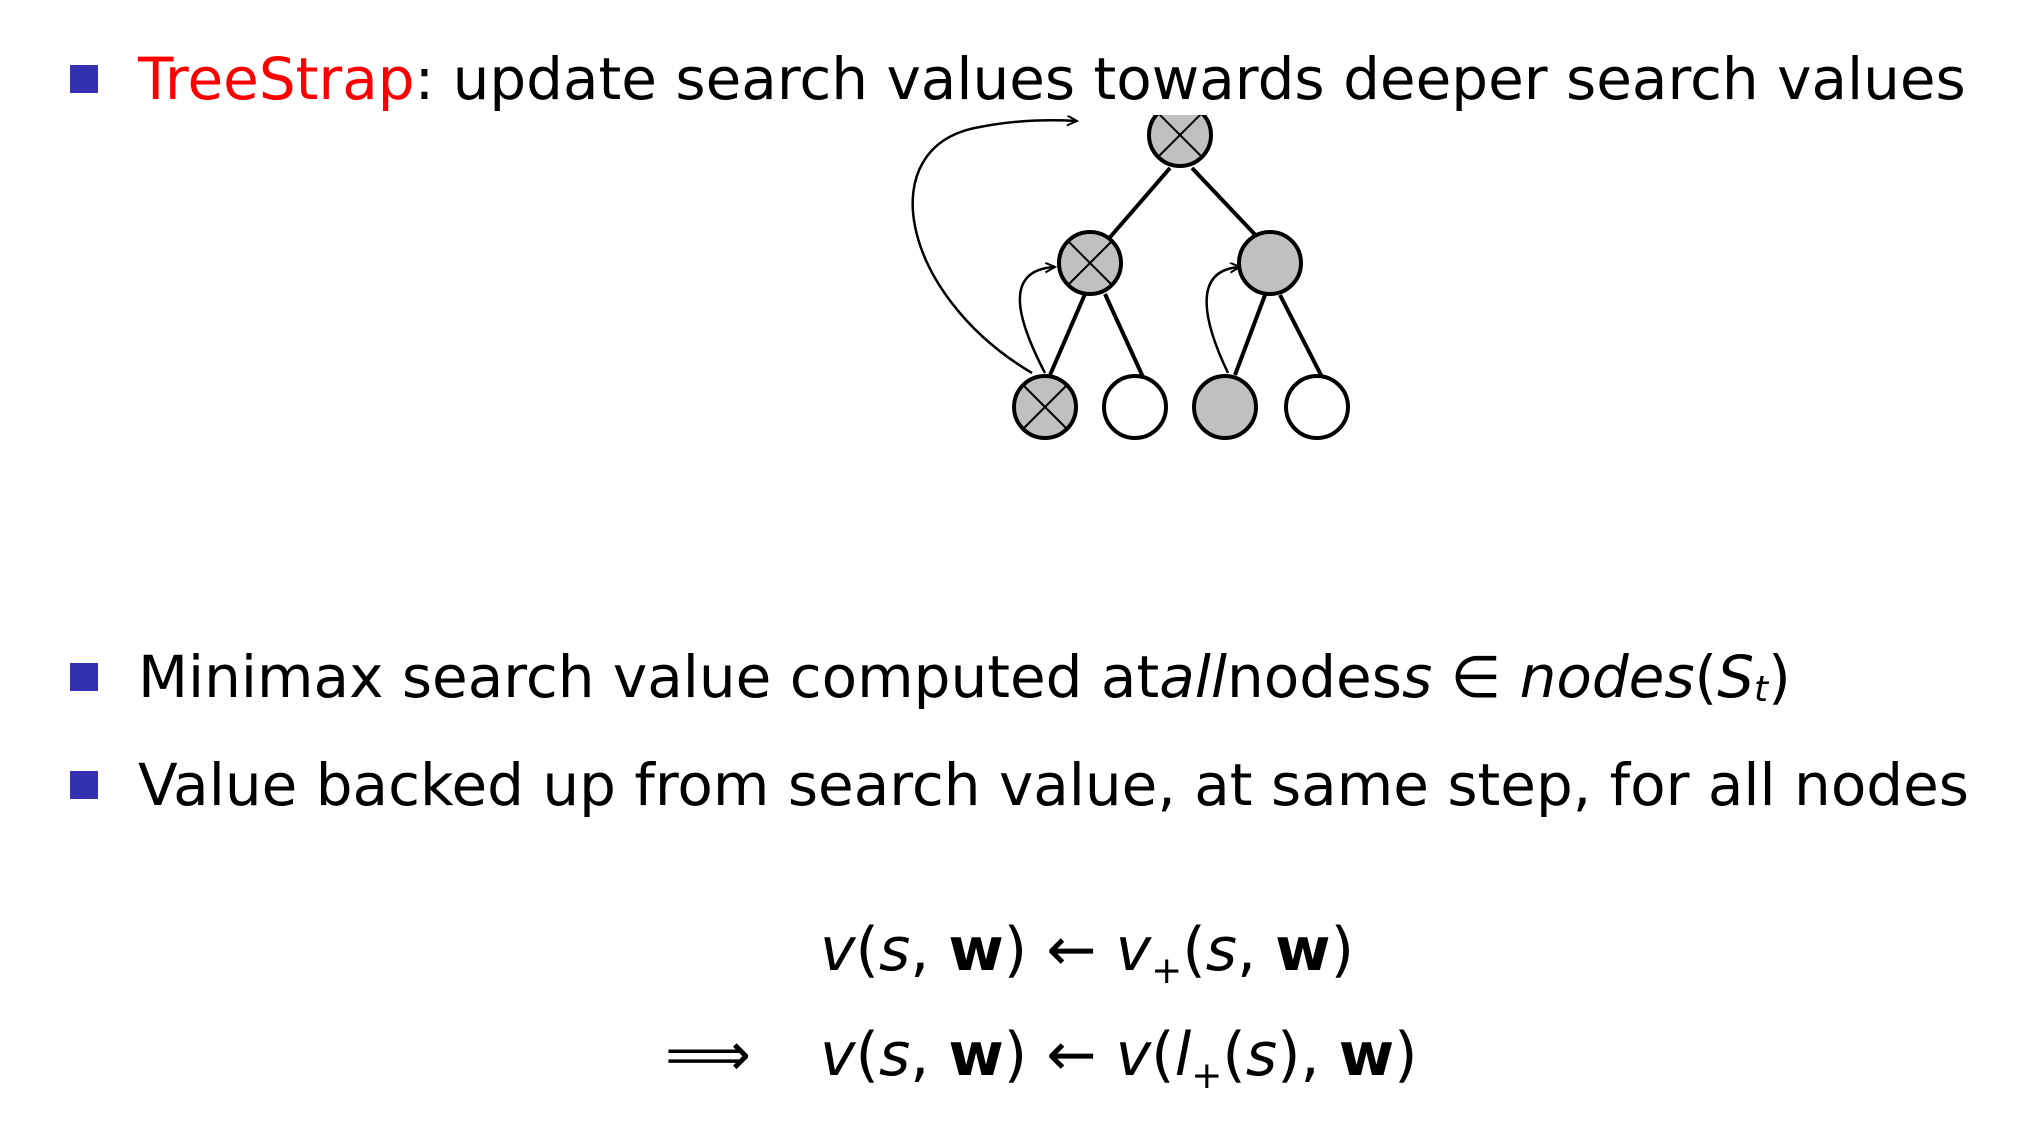  What do you see at coordinates (1167, 970) in the screenshot?
I see `eq1-rhs-sub-plus: +` at bounding box center [1167, 970].